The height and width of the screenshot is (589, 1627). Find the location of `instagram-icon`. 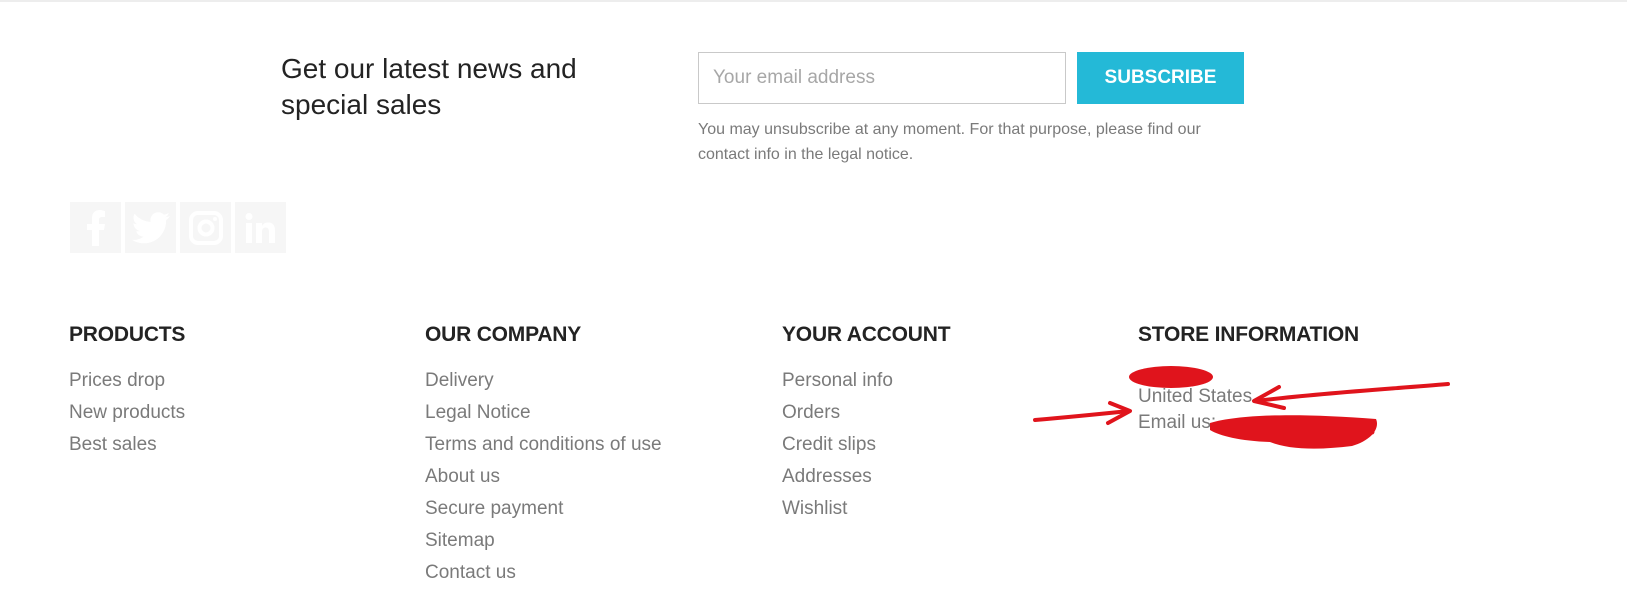

instagram-icon is located at coordinates (205, 227).